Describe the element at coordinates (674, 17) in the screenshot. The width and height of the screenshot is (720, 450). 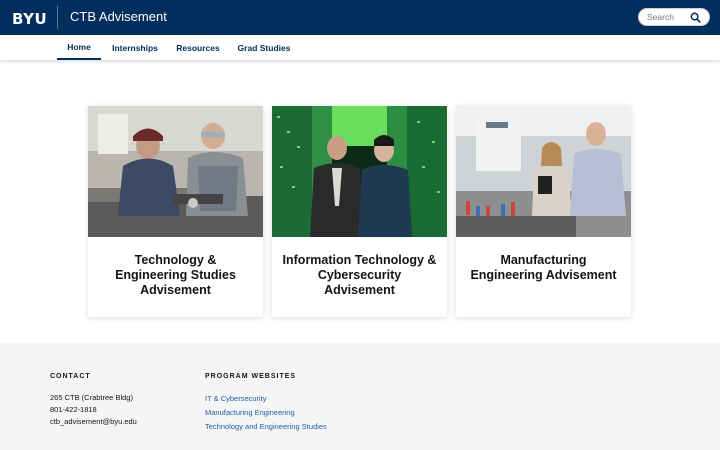
I see `search-box` at that location.